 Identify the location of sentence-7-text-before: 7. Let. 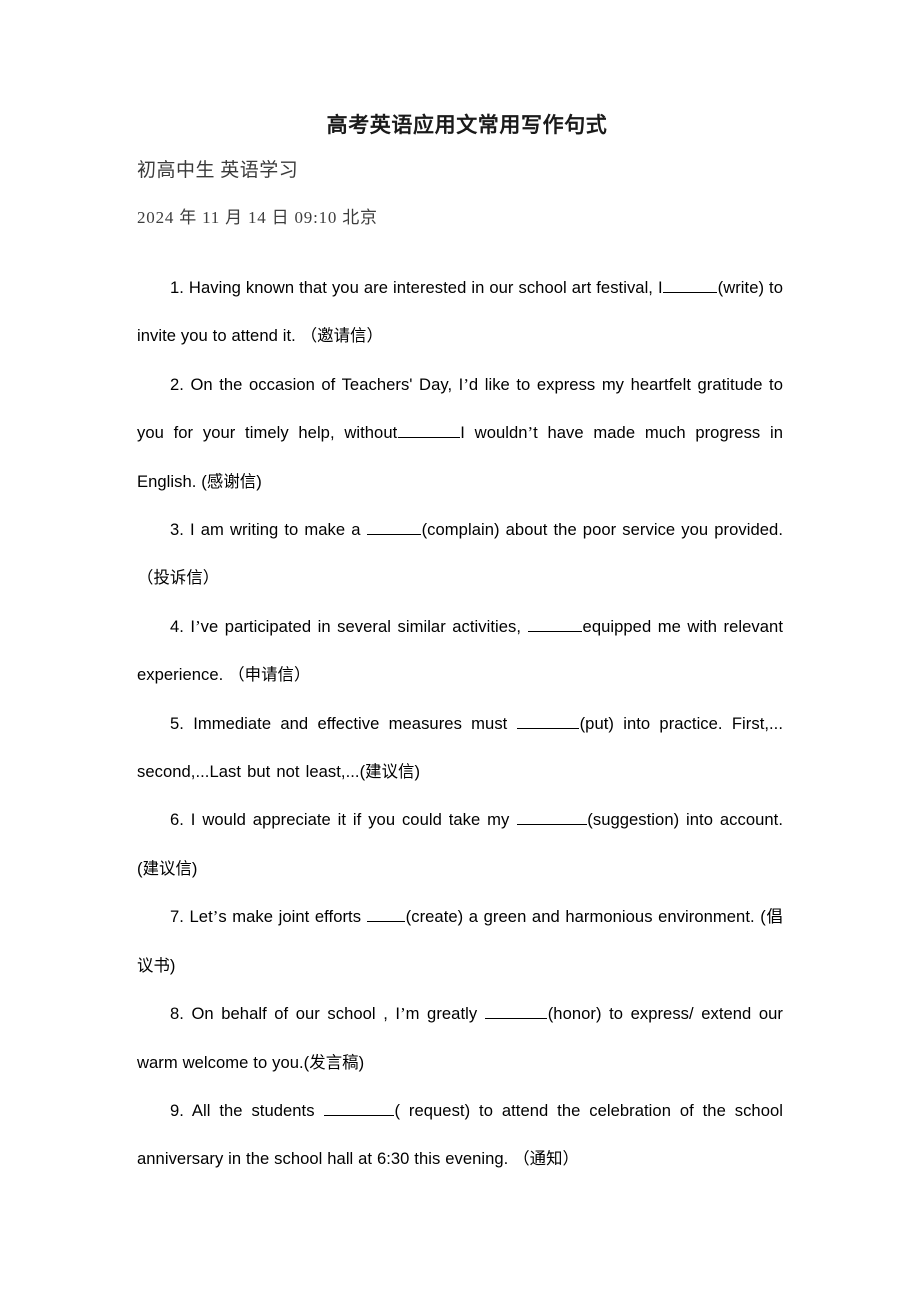
(191, 917).